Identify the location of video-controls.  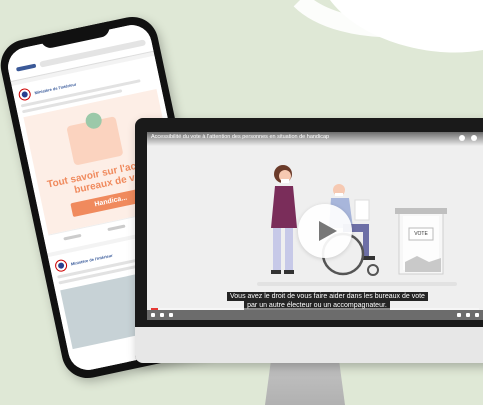
(315, 315).